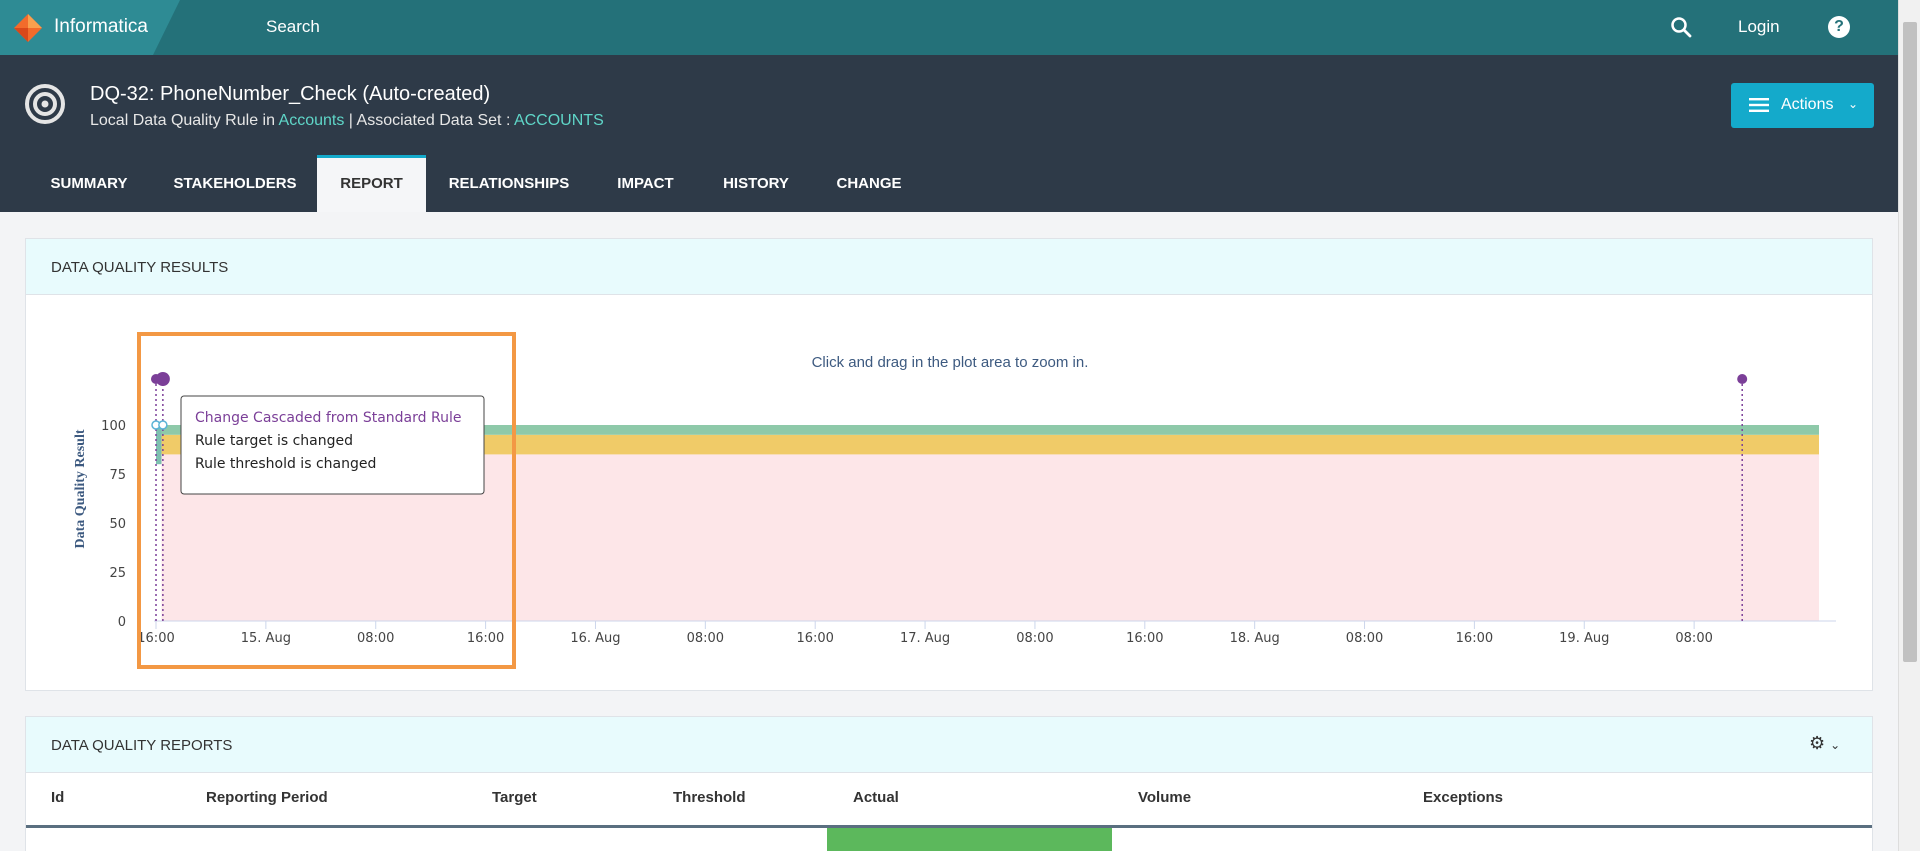 The image size is (1920, 851). I want to click on tooltip-line-target: Rule target is changed, so click(274, 441).